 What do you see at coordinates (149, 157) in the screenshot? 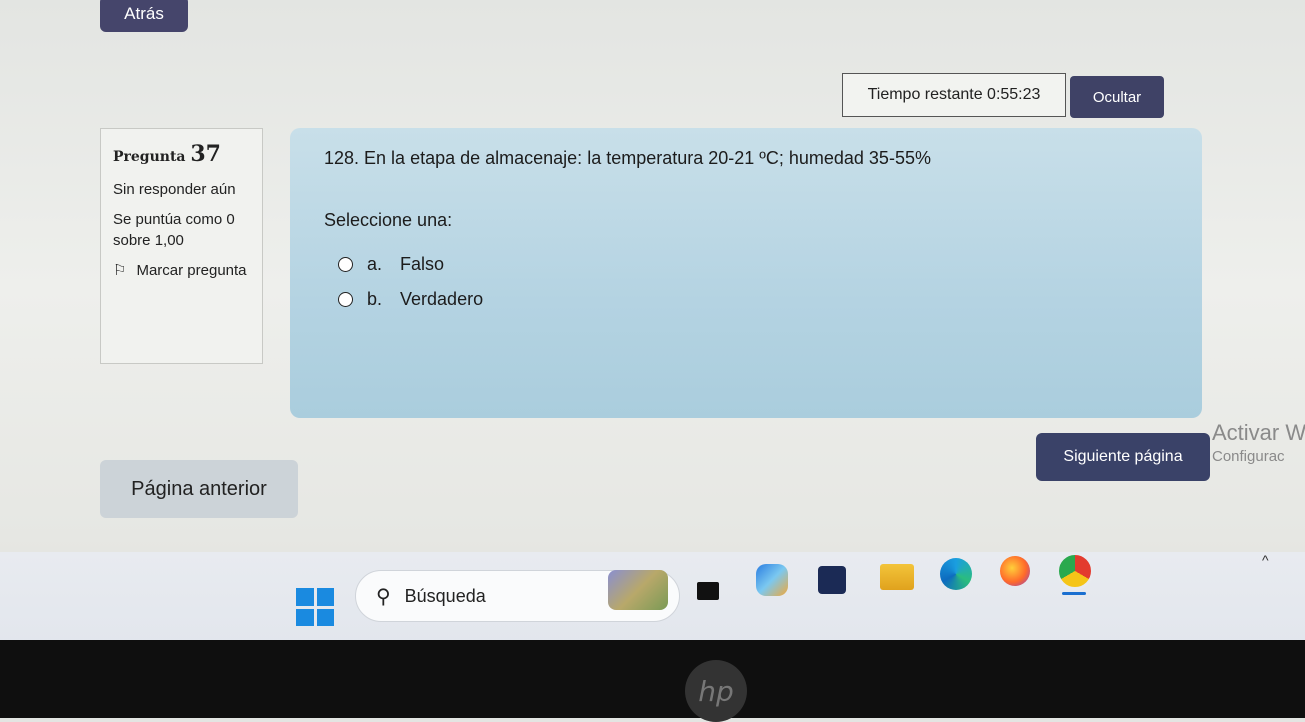
I see `question-title-word: Pregunta` at bounding box center [149, 157].